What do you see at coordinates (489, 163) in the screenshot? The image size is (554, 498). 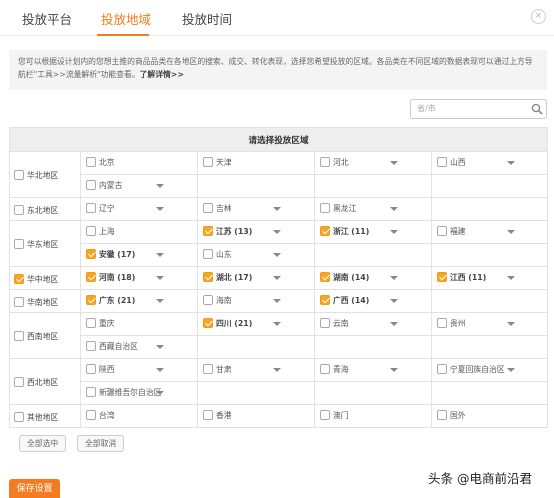 I see `province-option: 山西` at bounding box center [489, 163].